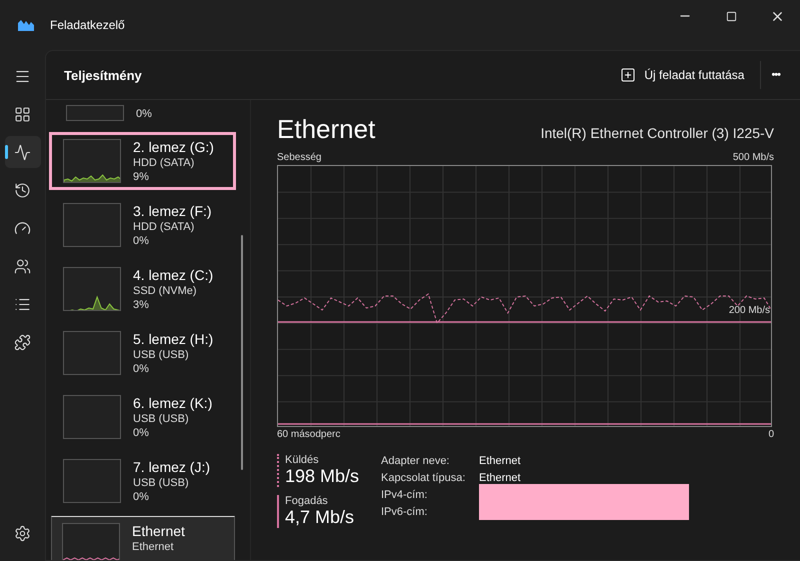  I want to click on device-name: 2. lemez (G:), so click(173, 147).